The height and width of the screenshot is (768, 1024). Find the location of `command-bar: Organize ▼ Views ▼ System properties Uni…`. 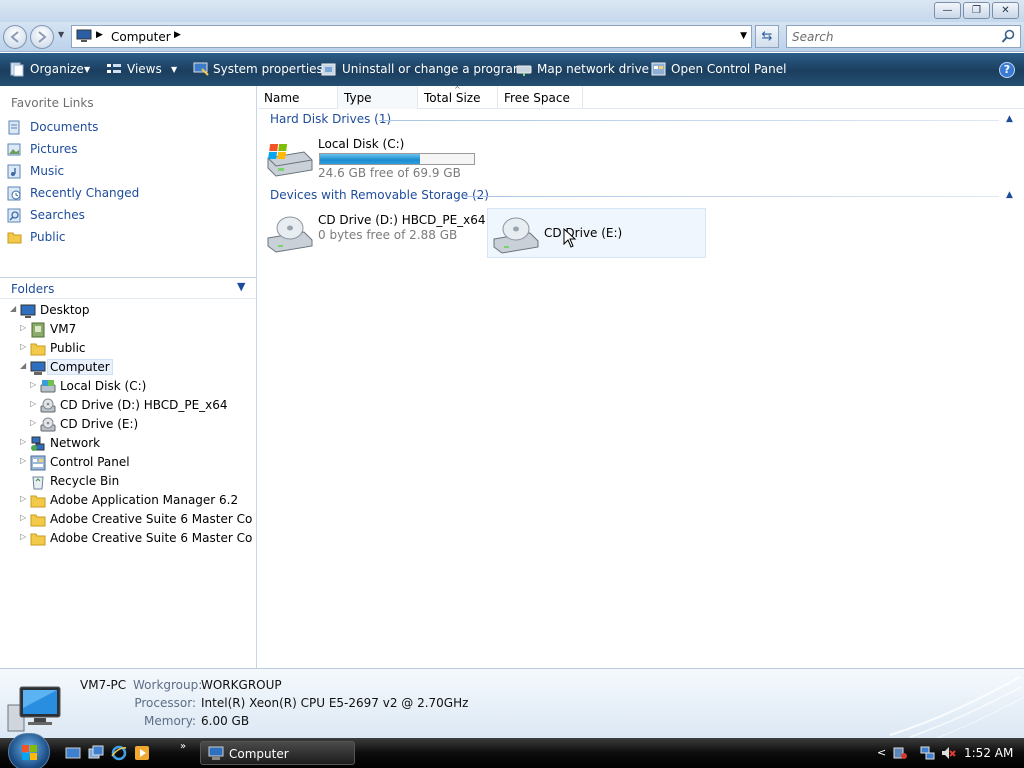

command-bar: Organize ▼ Views ▼ System properties Uni… is located at coordinates (512, 69).